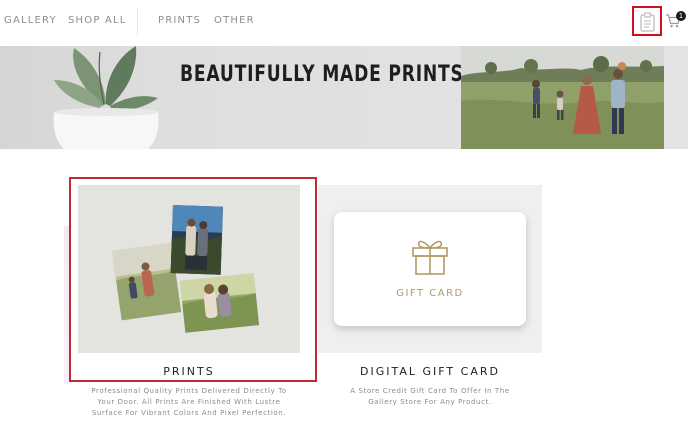 The image size is (688, 430). What do you see at coordinates (137, 21) in the screenshot?
I see `nav-divider` at bounding box center [137, 21].